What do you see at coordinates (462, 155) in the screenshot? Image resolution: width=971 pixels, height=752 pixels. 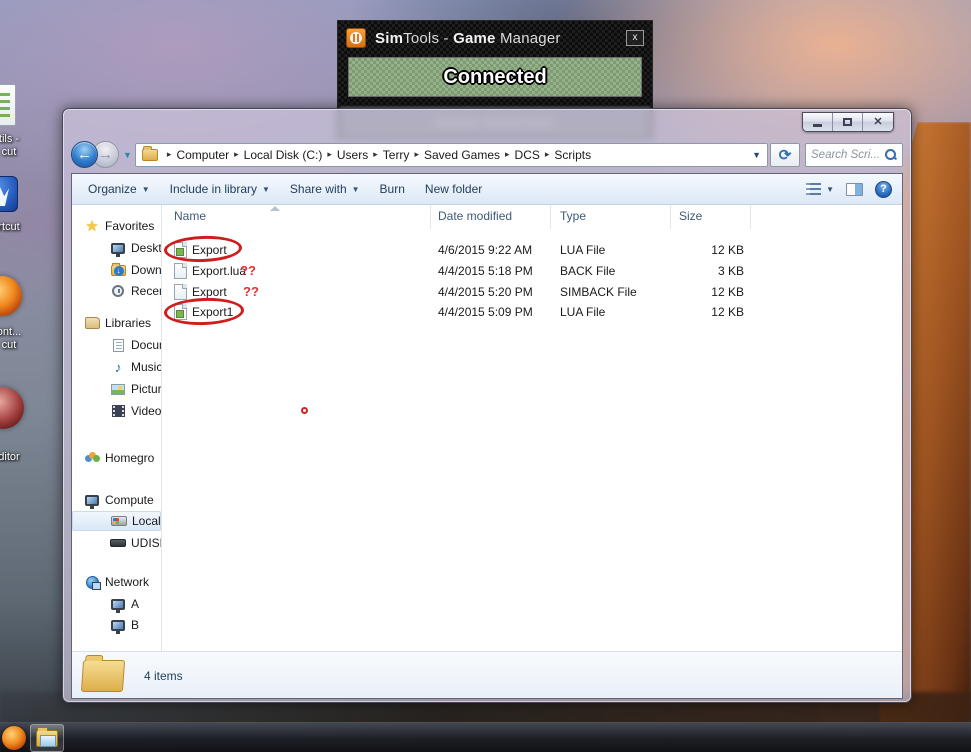 I see `breadcrumb-item-saved-games: Saved Games` at bounding box center [462, 155].